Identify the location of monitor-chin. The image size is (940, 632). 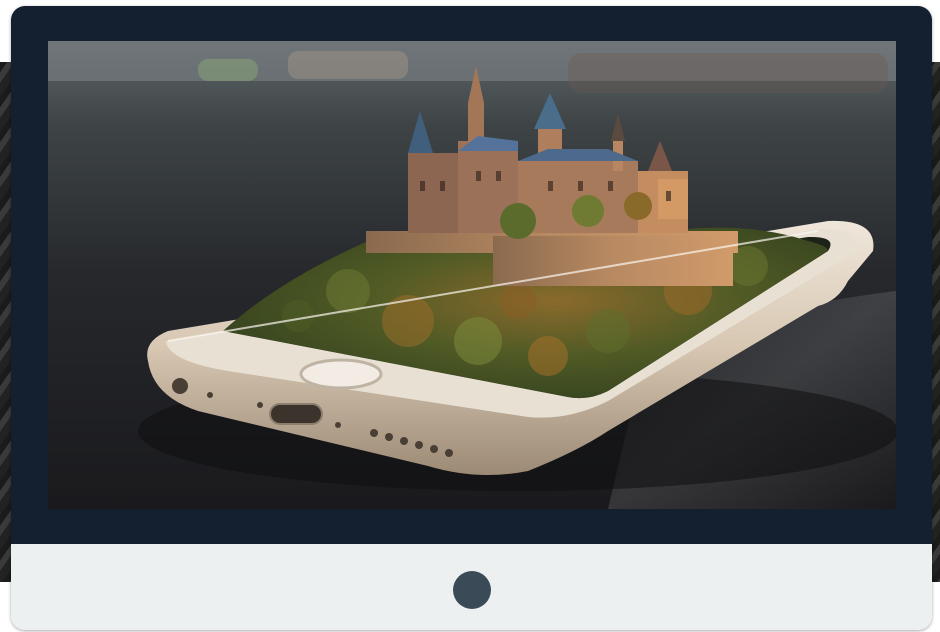
(471, 587).